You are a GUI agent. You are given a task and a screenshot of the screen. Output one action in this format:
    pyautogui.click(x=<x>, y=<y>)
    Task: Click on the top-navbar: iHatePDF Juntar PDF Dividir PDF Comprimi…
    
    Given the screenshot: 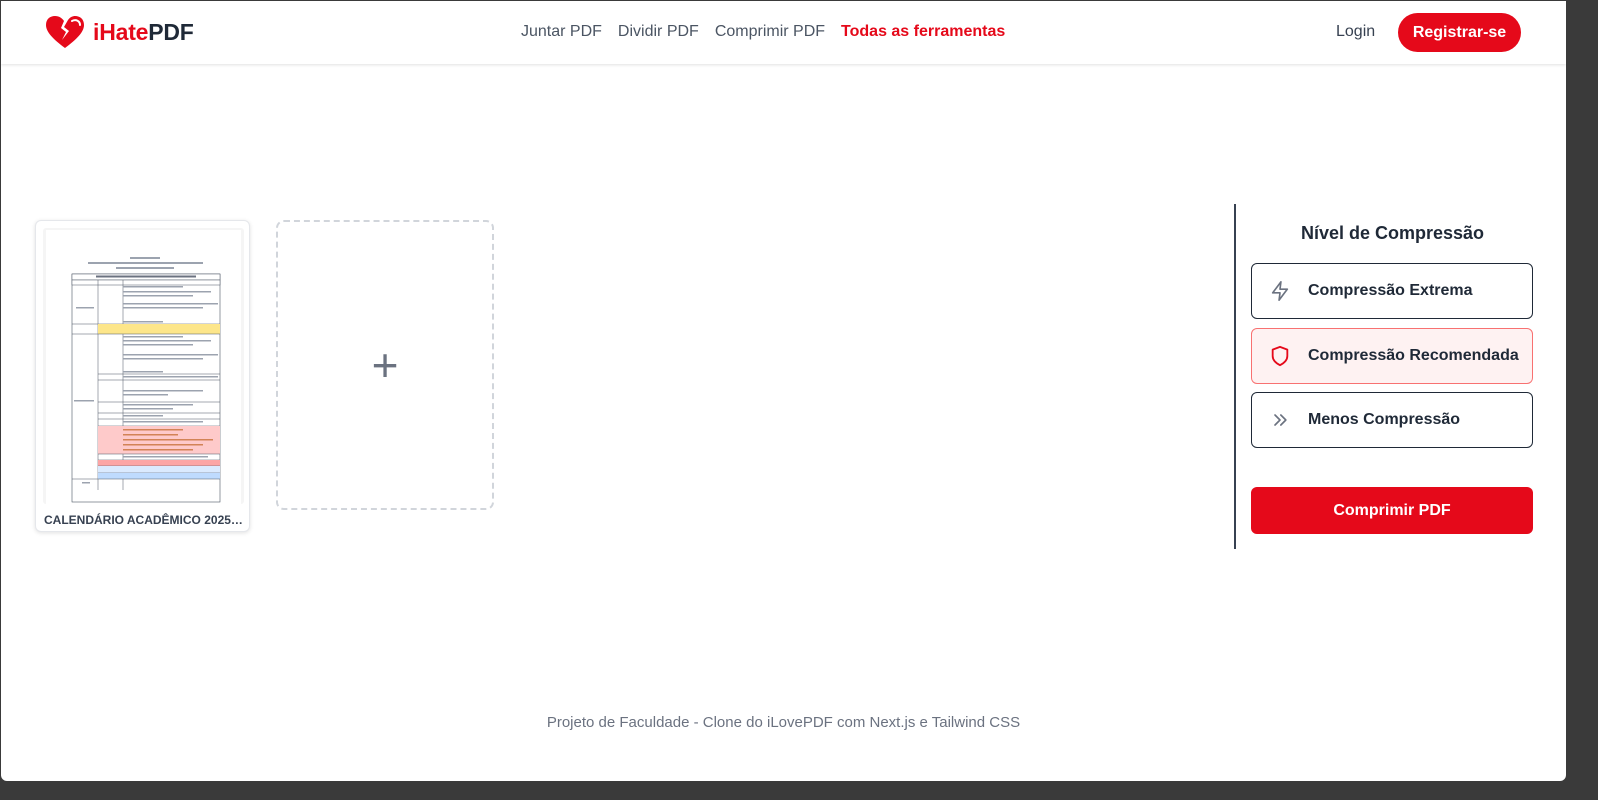 What is the action you would take?
    pyautogui.click(x=783, y=32)
    